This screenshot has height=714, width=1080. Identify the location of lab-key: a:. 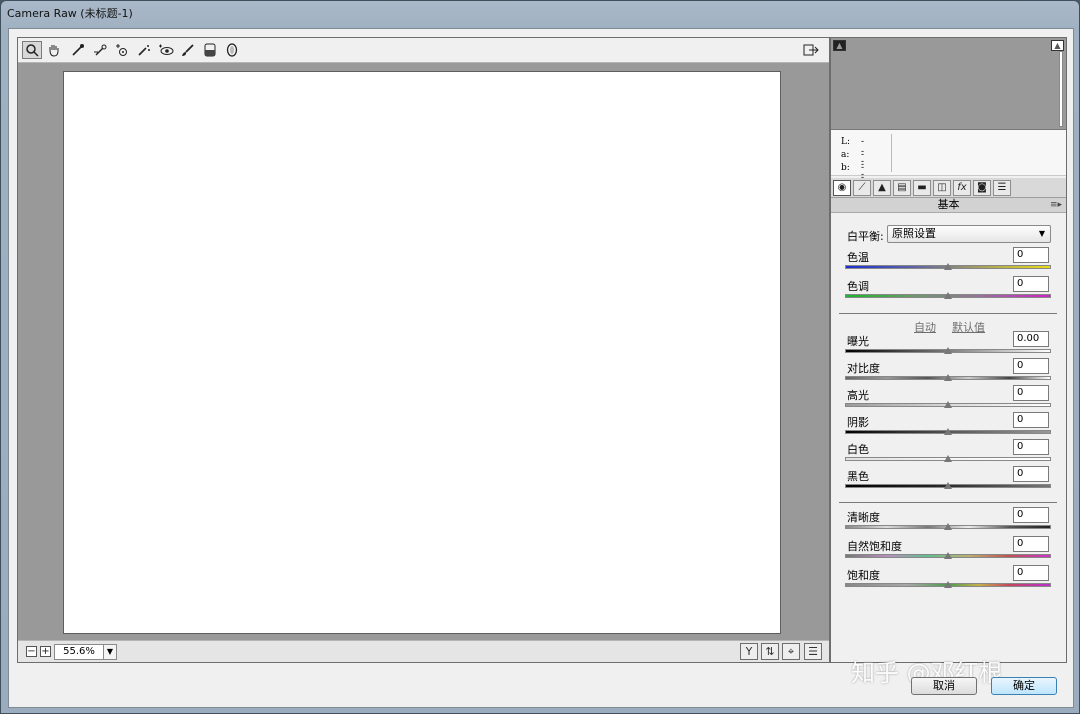
(845, 155).